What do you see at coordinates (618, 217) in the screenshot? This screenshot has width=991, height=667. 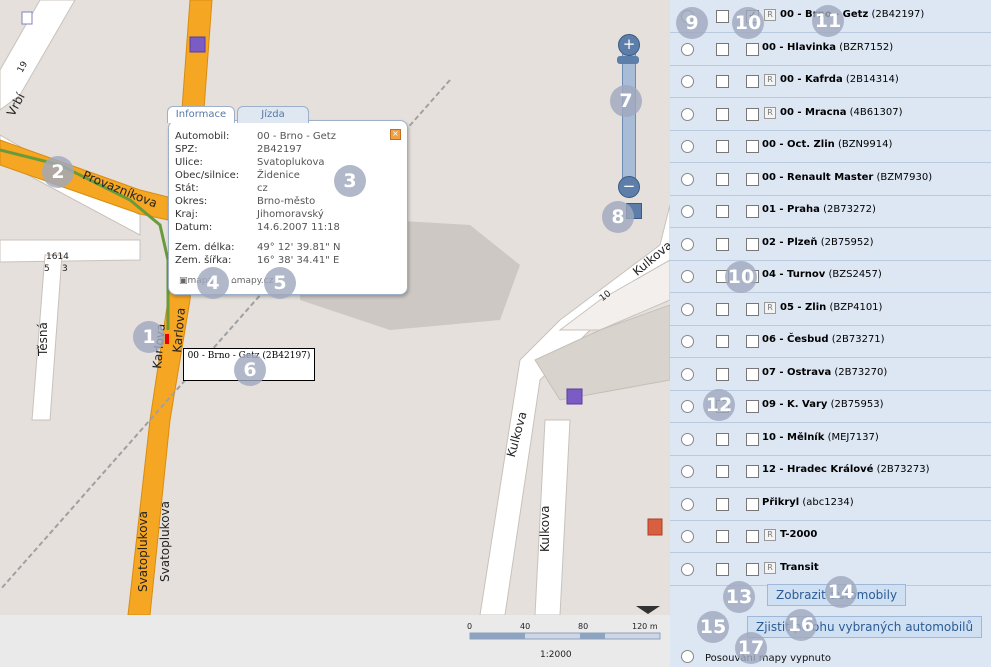 I see `callout-badge: 8` at bounding box center [618, 217].